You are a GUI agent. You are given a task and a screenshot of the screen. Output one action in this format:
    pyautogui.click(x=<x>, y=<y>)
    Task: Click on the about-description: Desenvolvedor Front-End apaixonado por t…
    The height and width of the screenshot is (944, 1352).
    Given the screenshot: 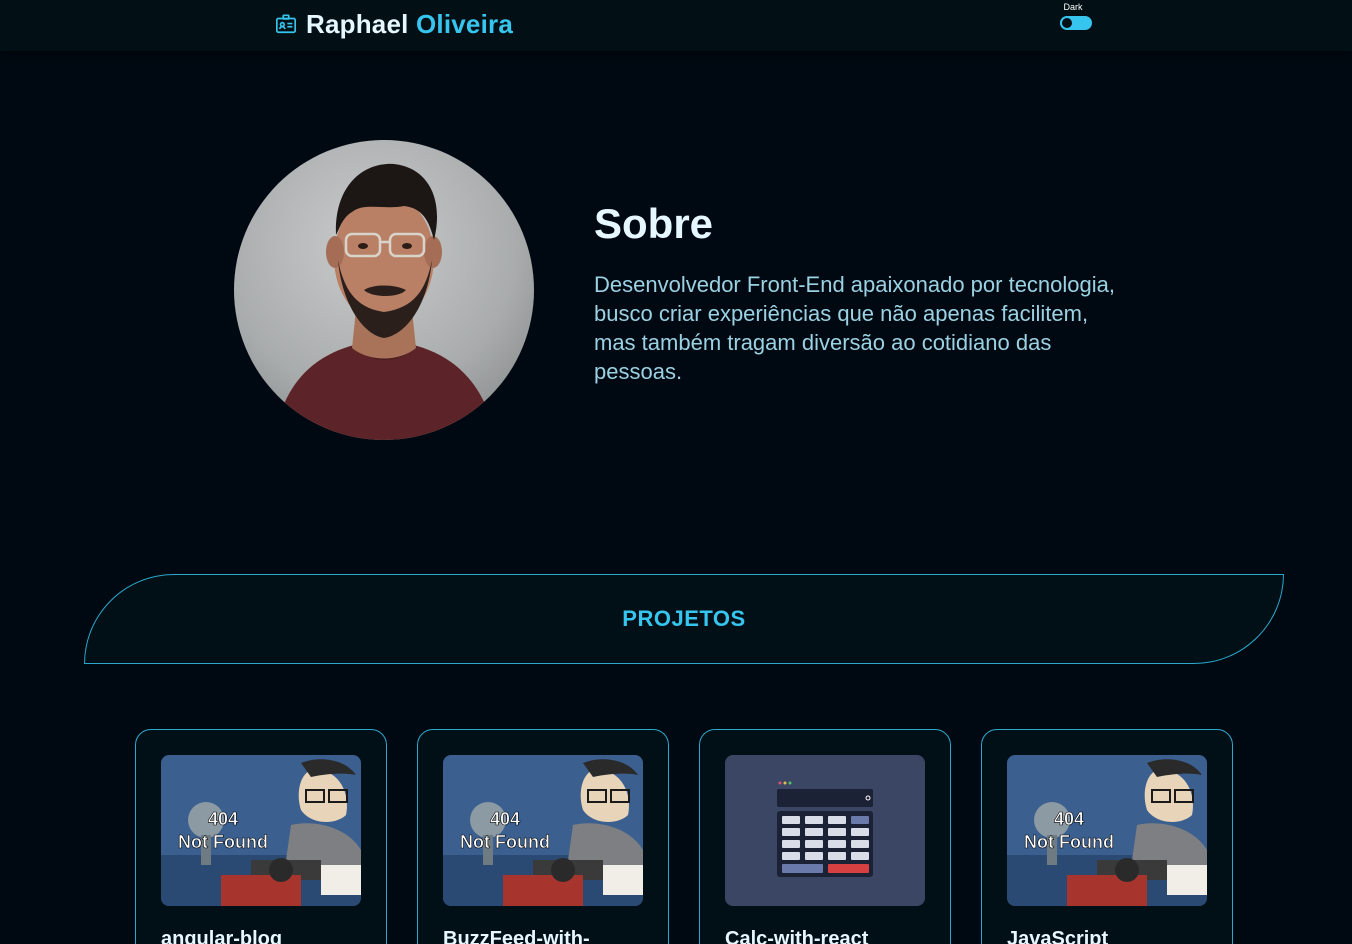 What is the action you would take?
    pyautogui.click(x=854, y=328)
    